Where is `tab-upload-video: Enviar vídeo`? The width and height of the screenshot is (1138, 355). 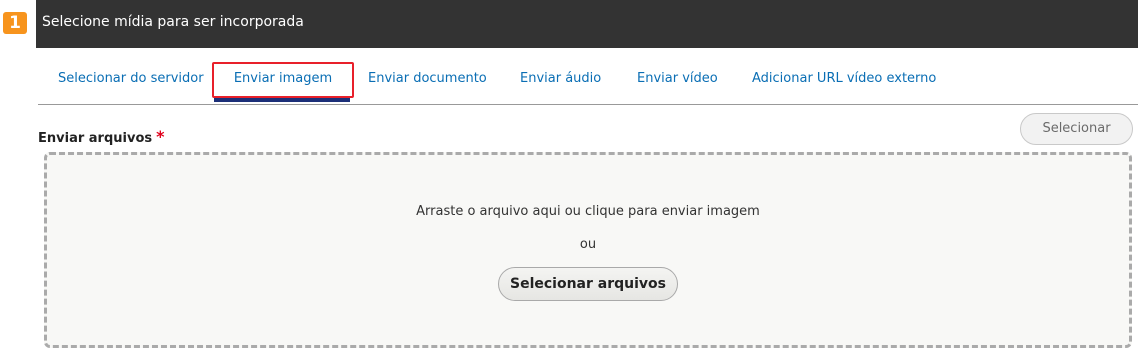 tab-upload-video: Enviar vídeo is located at coordinates (677, 80).